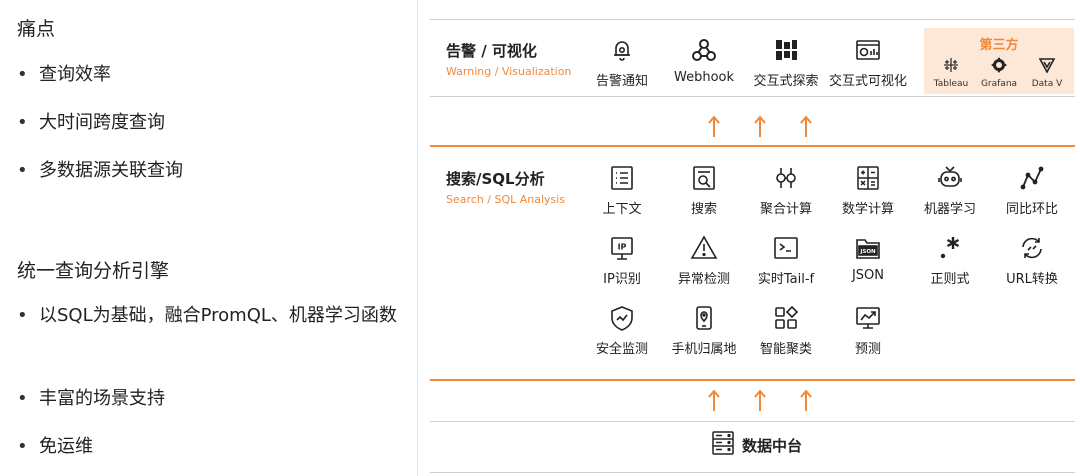  What do you see at coordinates (950, 248) in the screenshot?
I see `regex-icon` at bounding box center [950, 248].